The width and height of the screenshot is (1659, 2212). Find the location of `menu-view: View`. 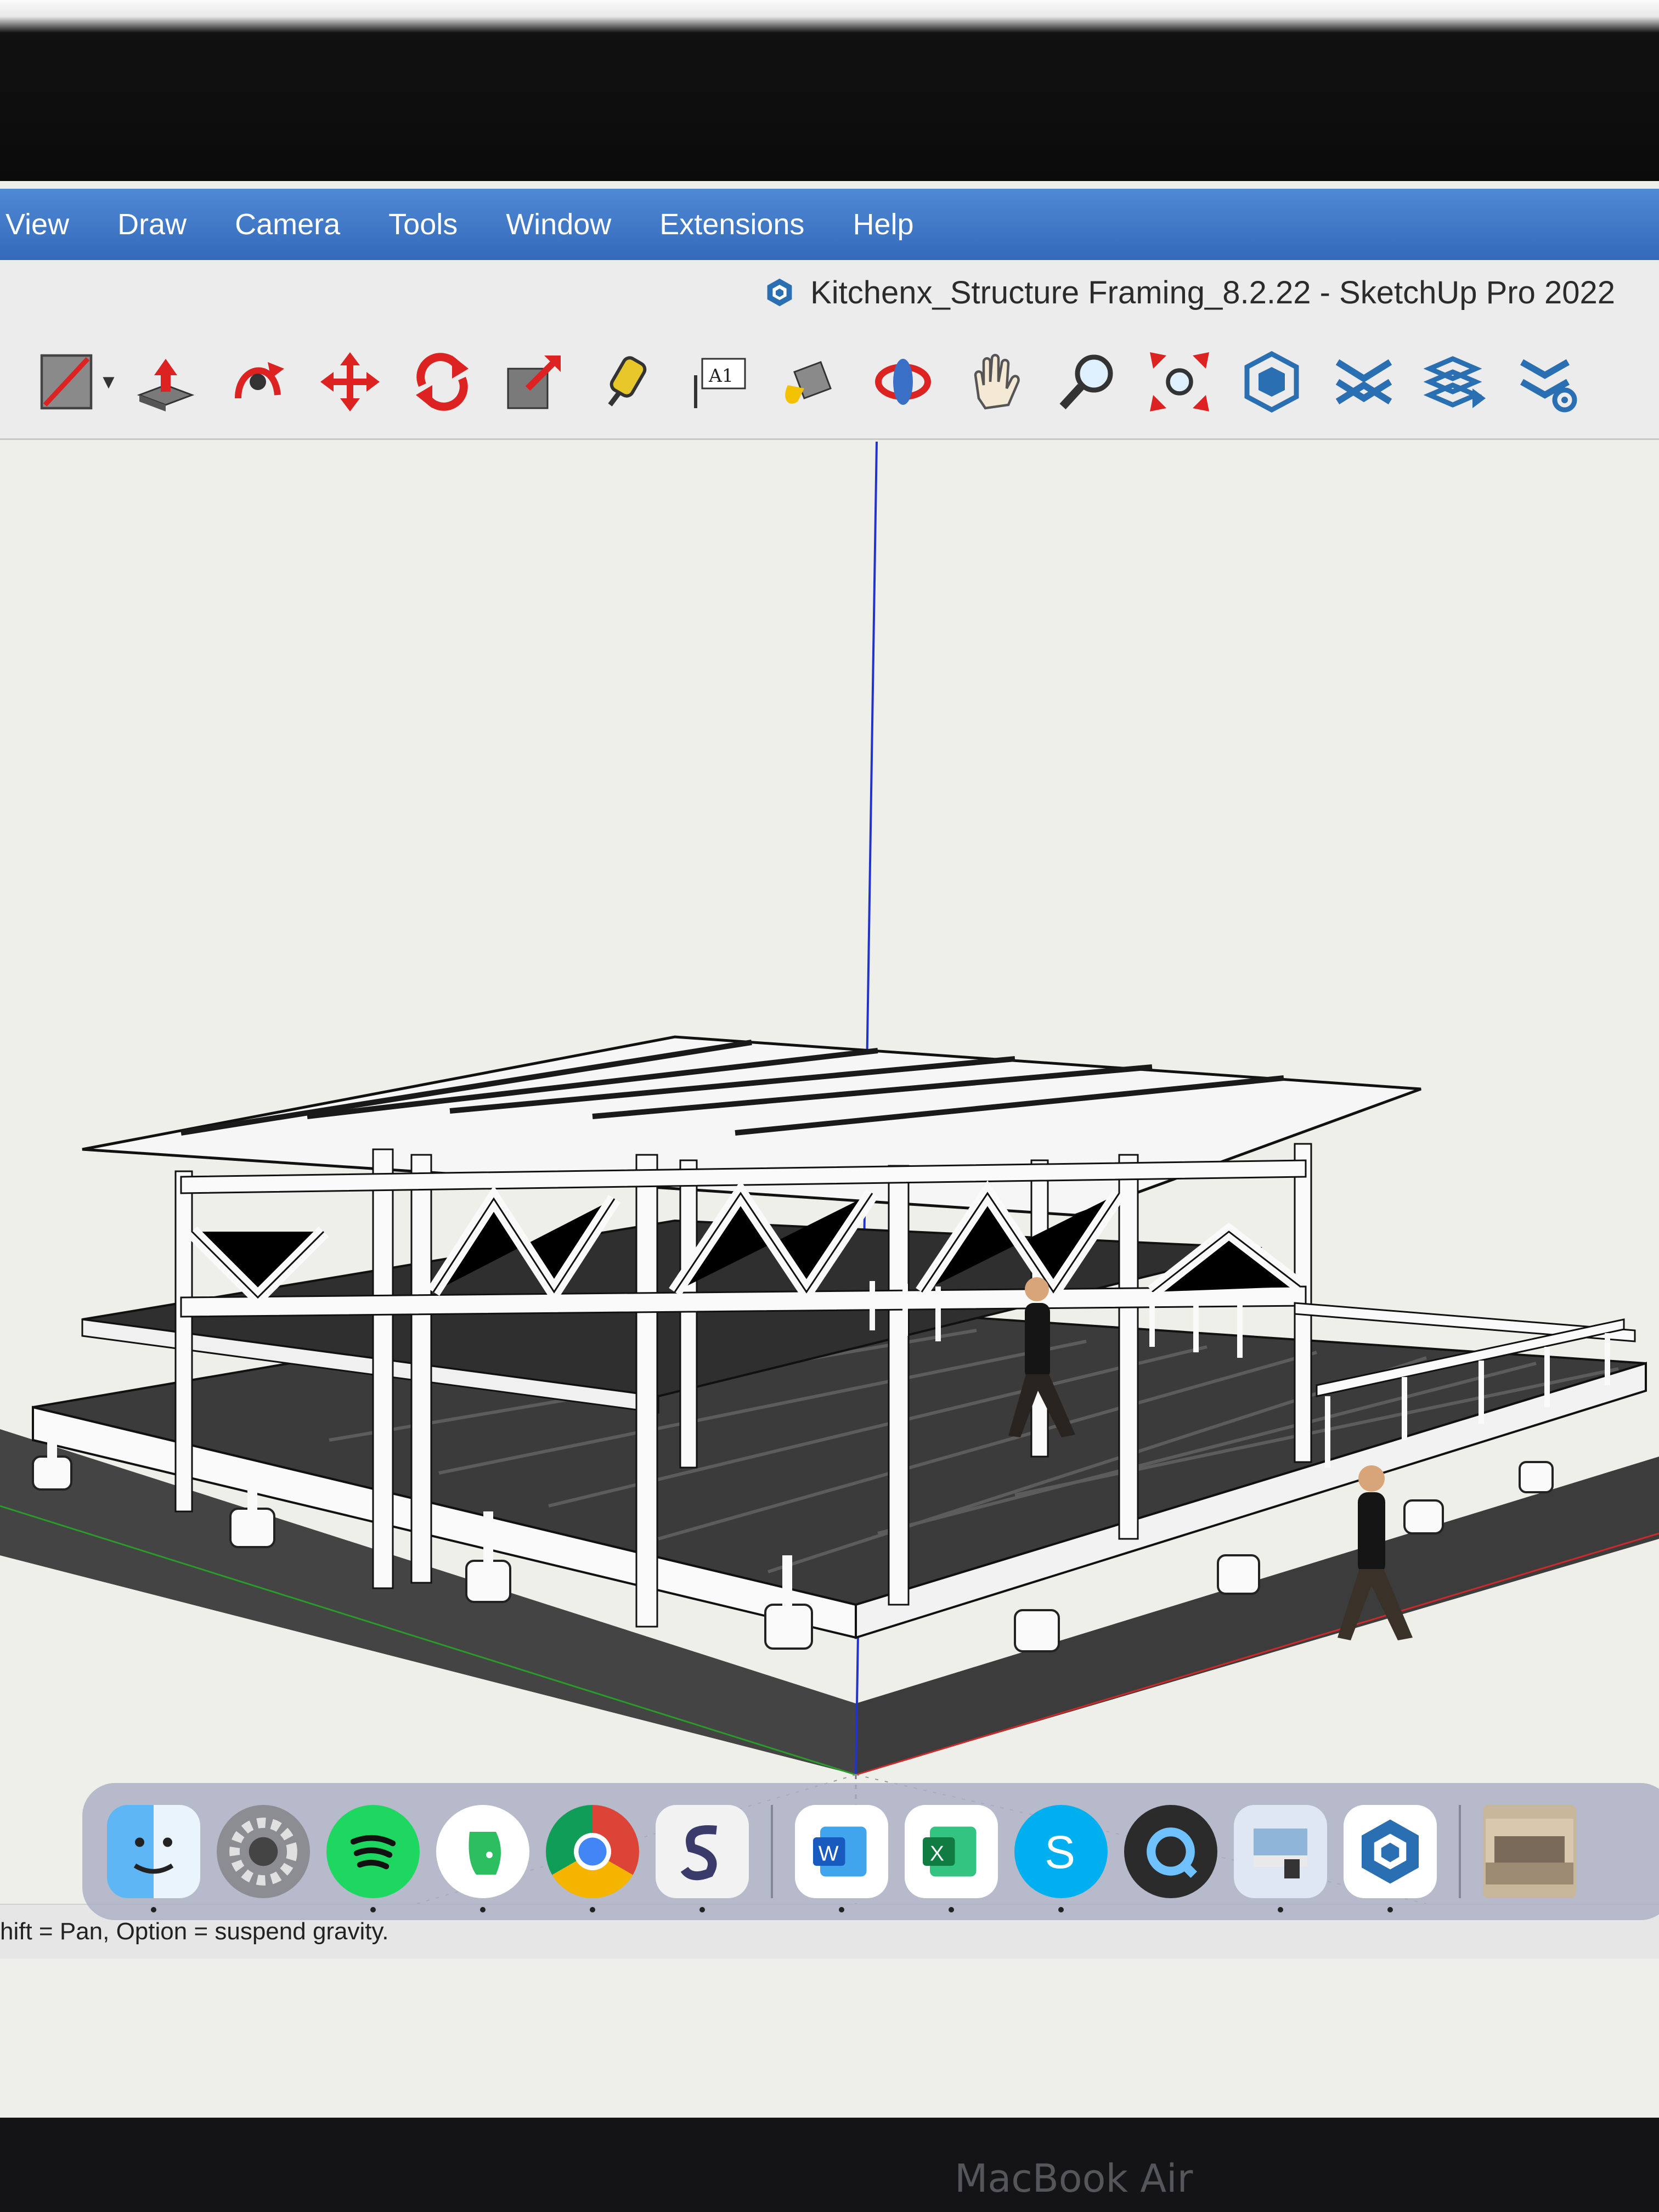

menu-view: View is located at coordinates (46, 224).